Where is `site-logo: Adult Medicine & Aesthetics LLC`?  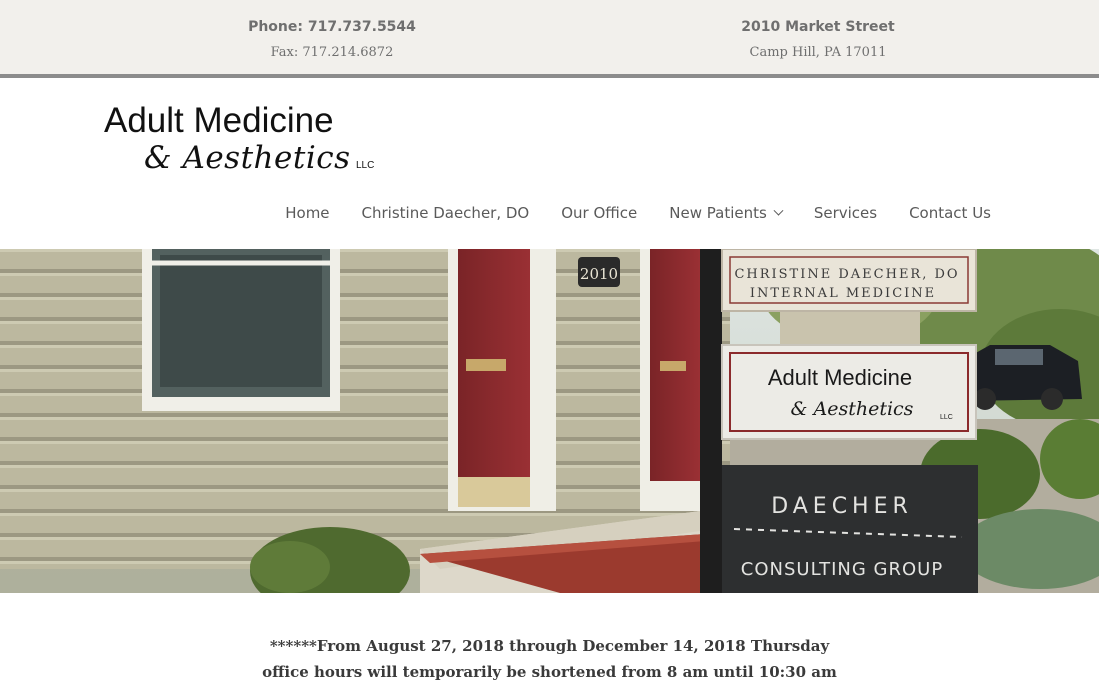 site-logo: Adult Medicine & Aesthetics LLC is located at coordinates (249, 142).